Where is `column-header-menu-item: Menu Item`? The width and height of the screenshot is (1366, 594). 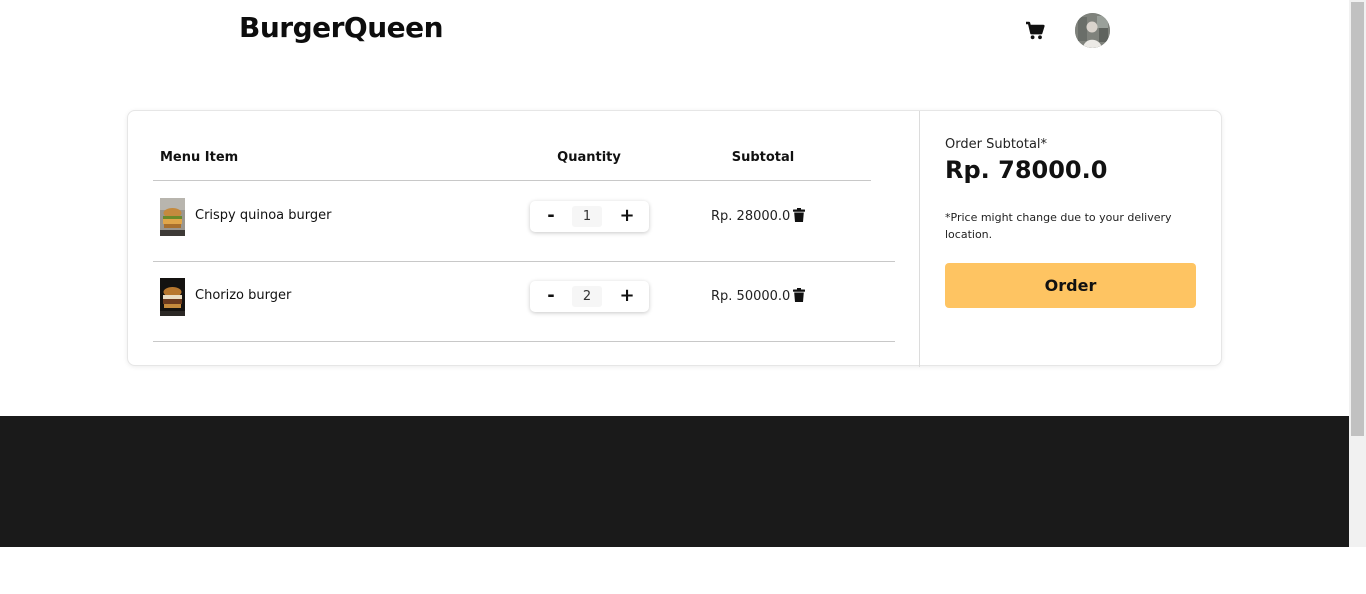
column-header-menu-item: Menu Item is located at coordinates (199, 157).